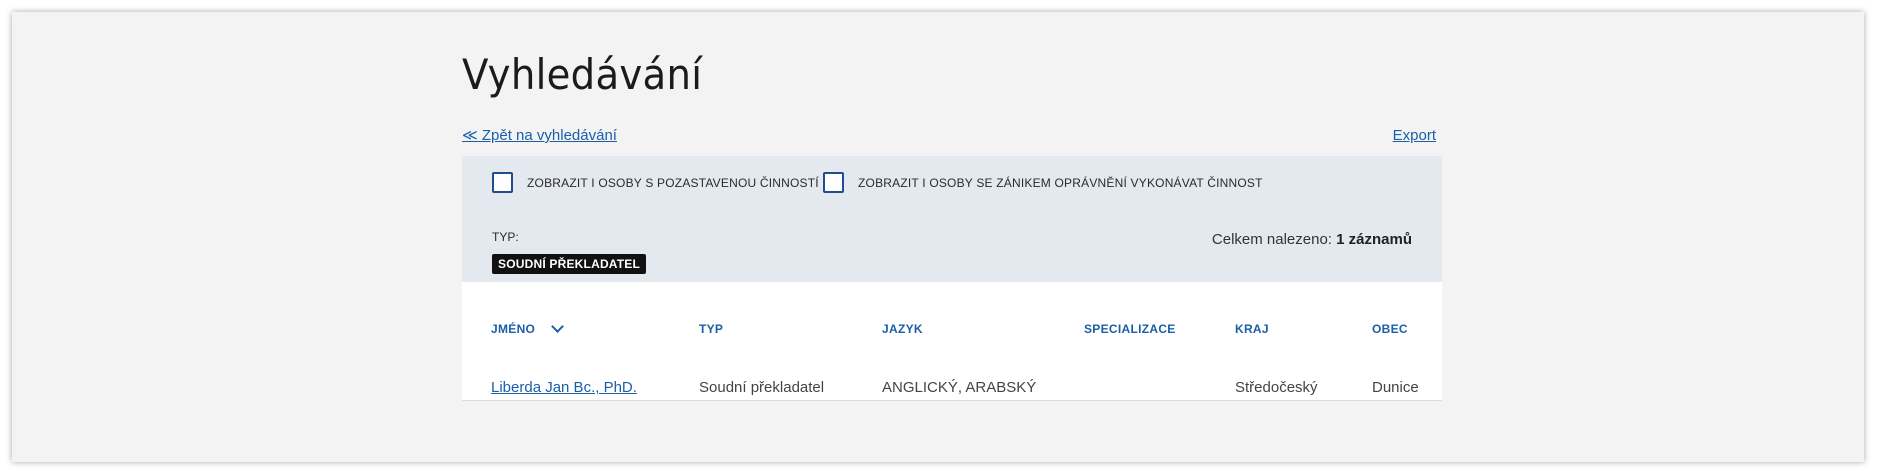 The image size is (1877, 474). What do you see at coordinates (959, 387) in the screenshot?
I see `row-language: ANGLICKÝ, ARABSKÝ` at bounding box center [959, 387].